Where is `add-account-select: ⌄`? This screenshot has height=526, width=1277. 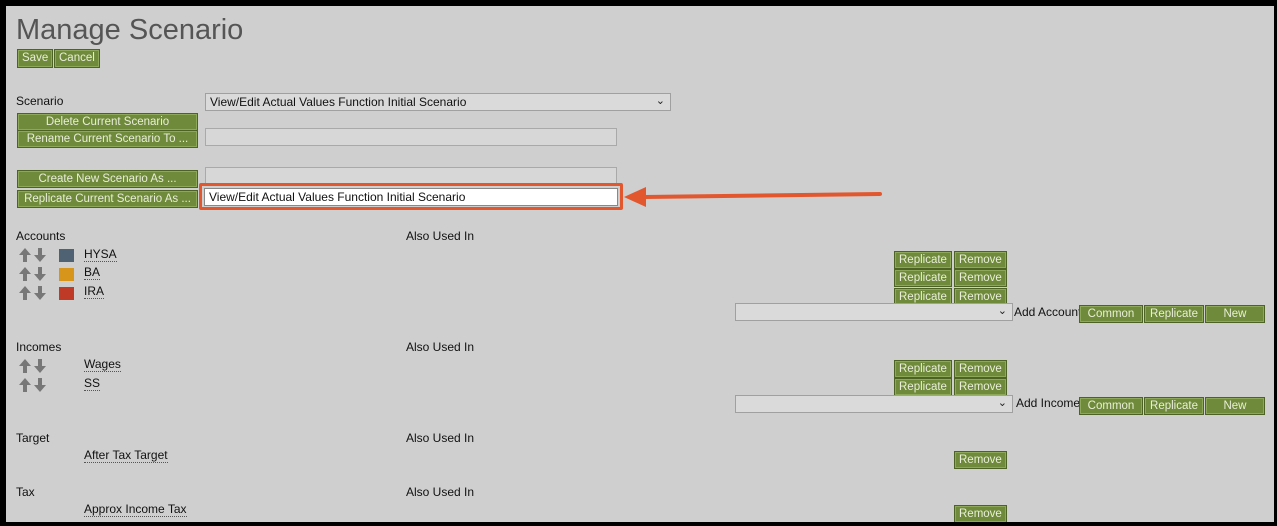
add-account-select: ⌄ is located at coordinates (874, 312).